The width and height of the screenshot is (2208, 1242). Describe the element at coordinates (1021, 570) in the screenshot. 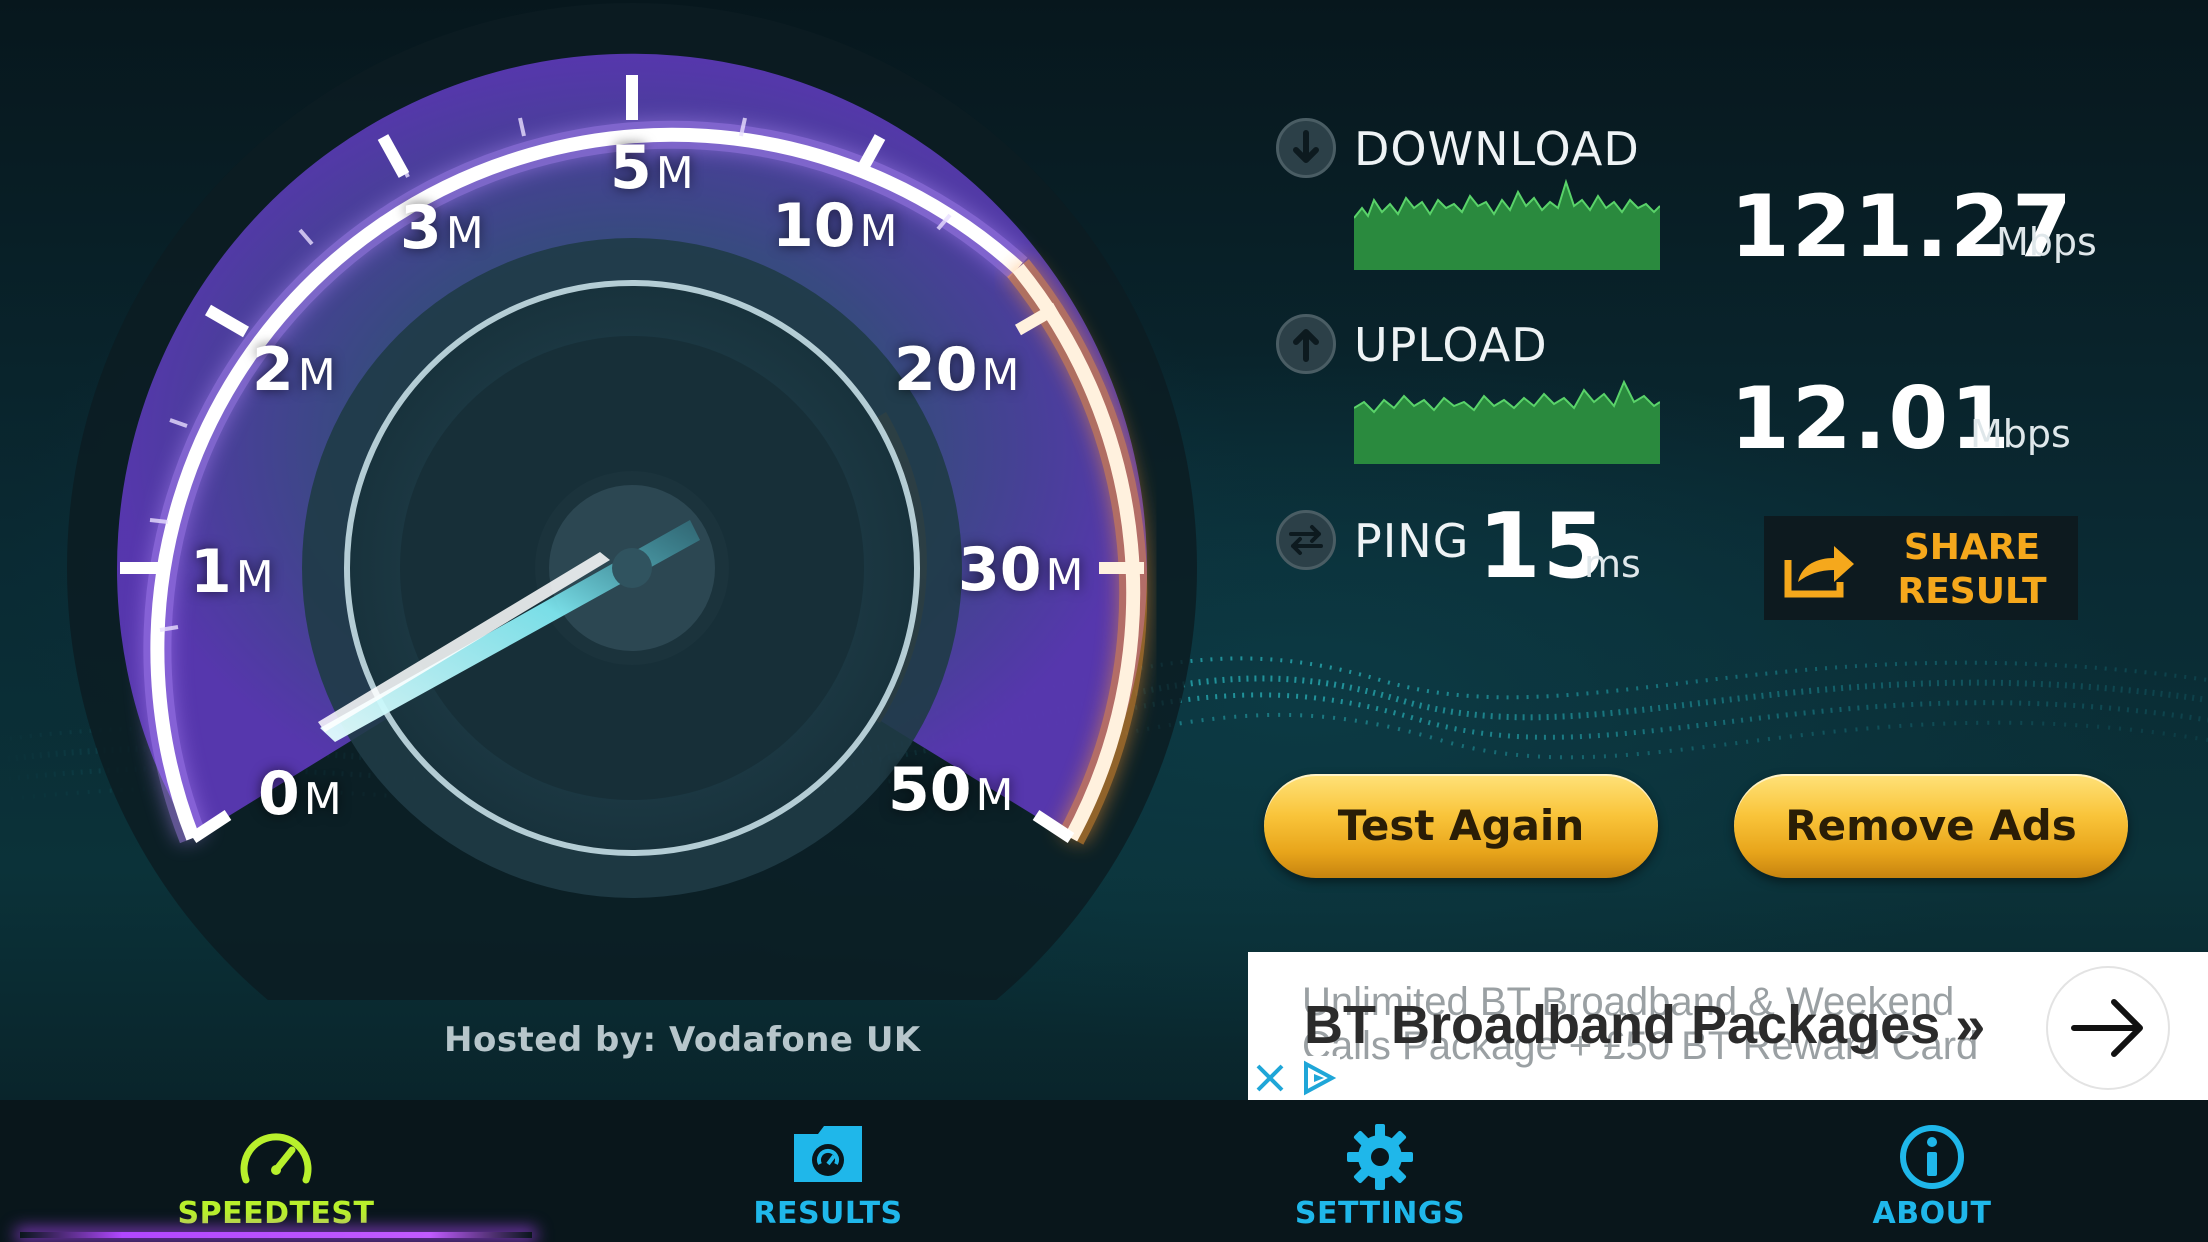

I see `gauge-tick-30: 30M` at that location.